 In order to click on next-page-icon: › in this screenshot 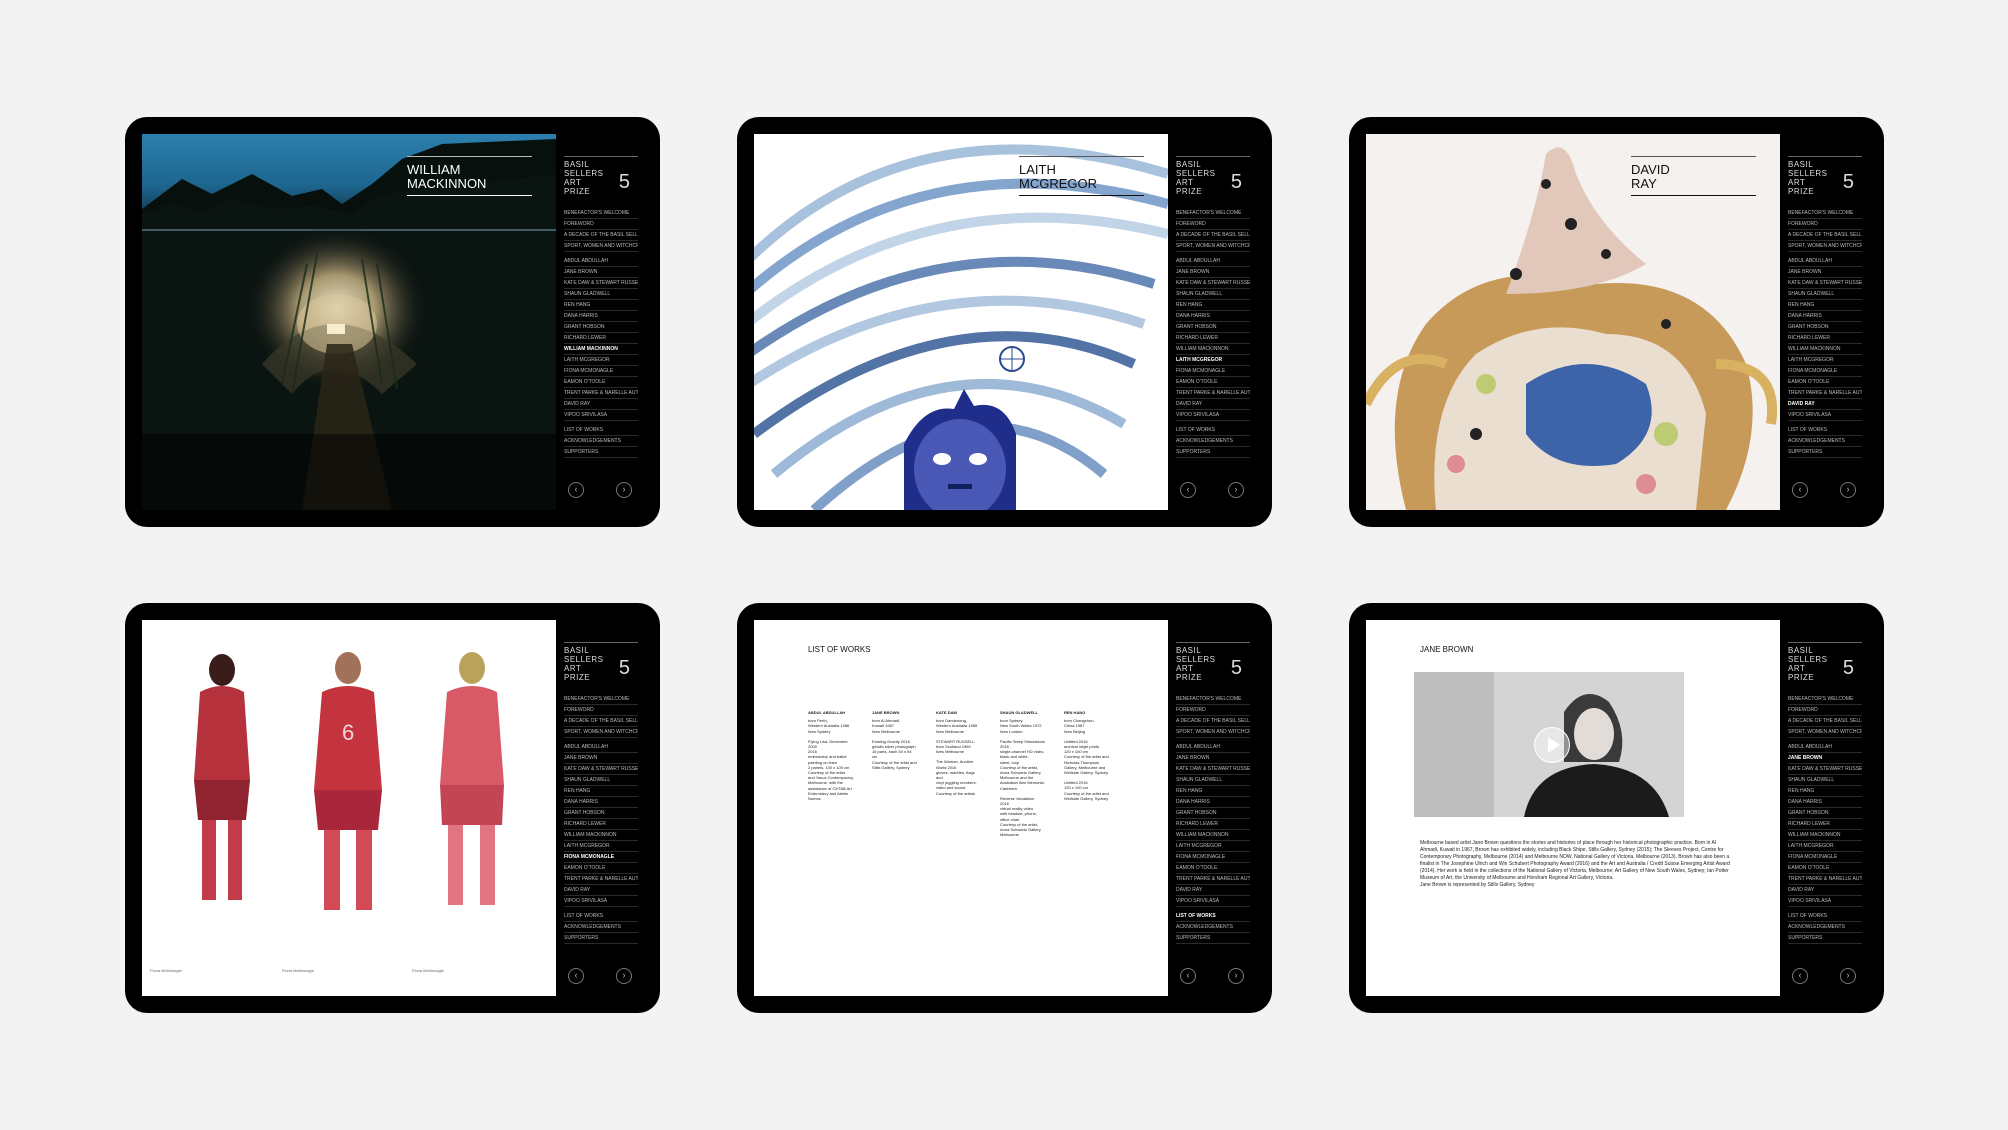, I will do `click(1236, 976)`.